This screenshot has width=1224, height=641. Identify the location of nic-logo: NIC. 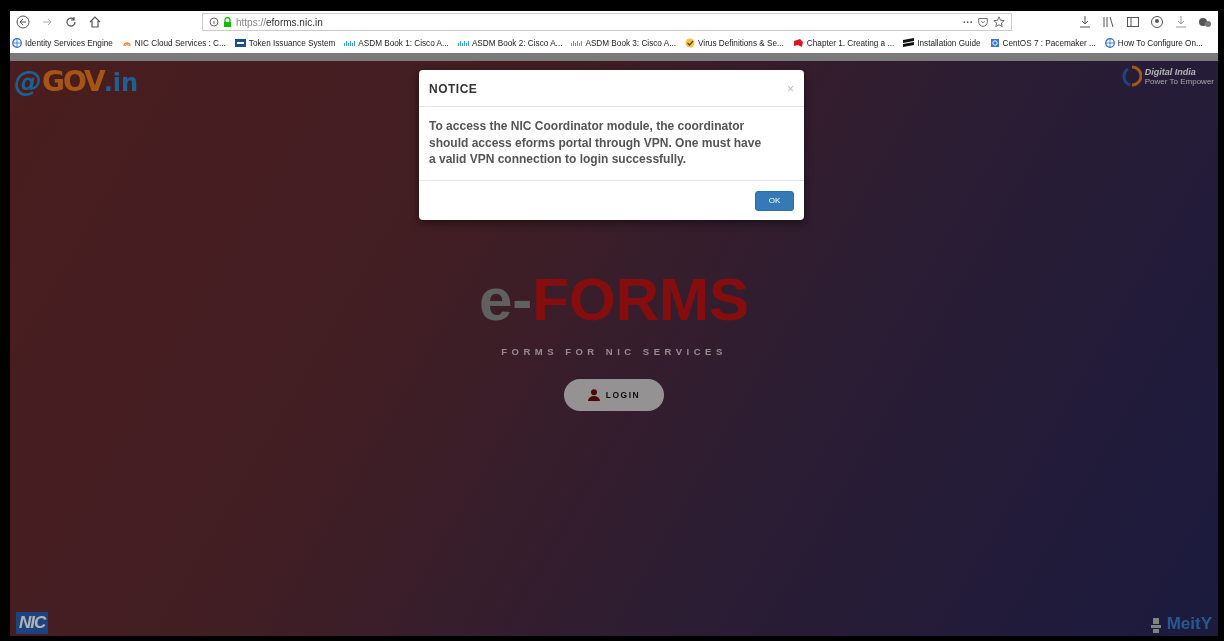
(32, 623).